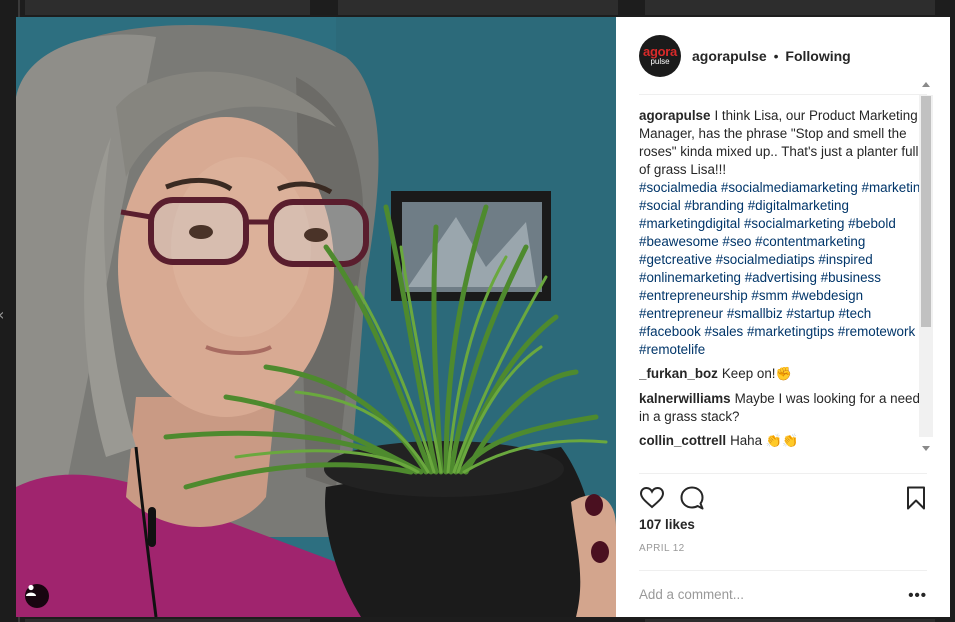 This screenshot has width=955, height=622. Describe the element at coordinates (682, 440) in the screenshot. I see `comment-username: collin_cottrell` at that location.